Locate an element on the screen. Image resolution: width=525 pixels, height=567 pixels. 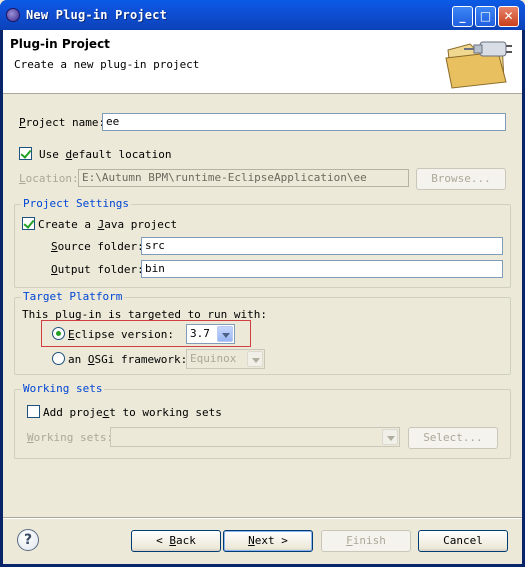
next-button: Next > is located at coordinates (268, 541).